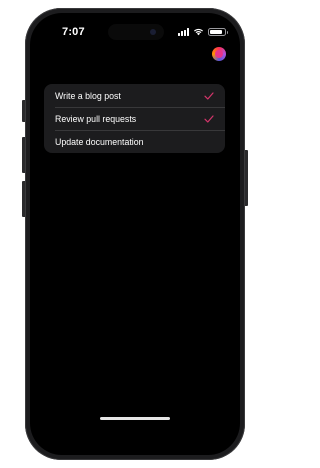  What do you see at coordinates (153, 32) in the screenshot?
I see `front-camera-icon` at bounding box center [153, 32].